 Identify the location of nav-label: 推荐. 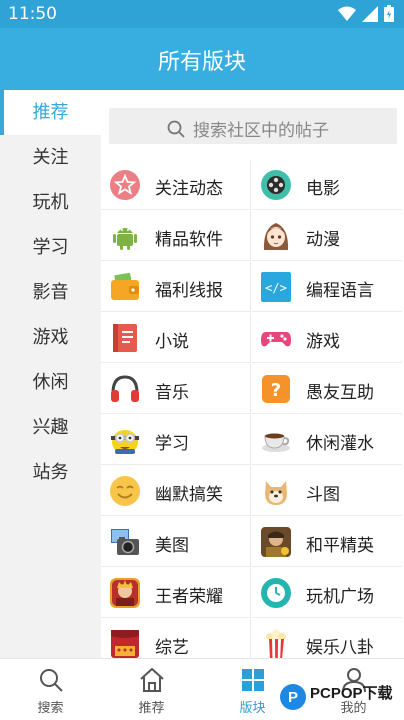
(151, 708).